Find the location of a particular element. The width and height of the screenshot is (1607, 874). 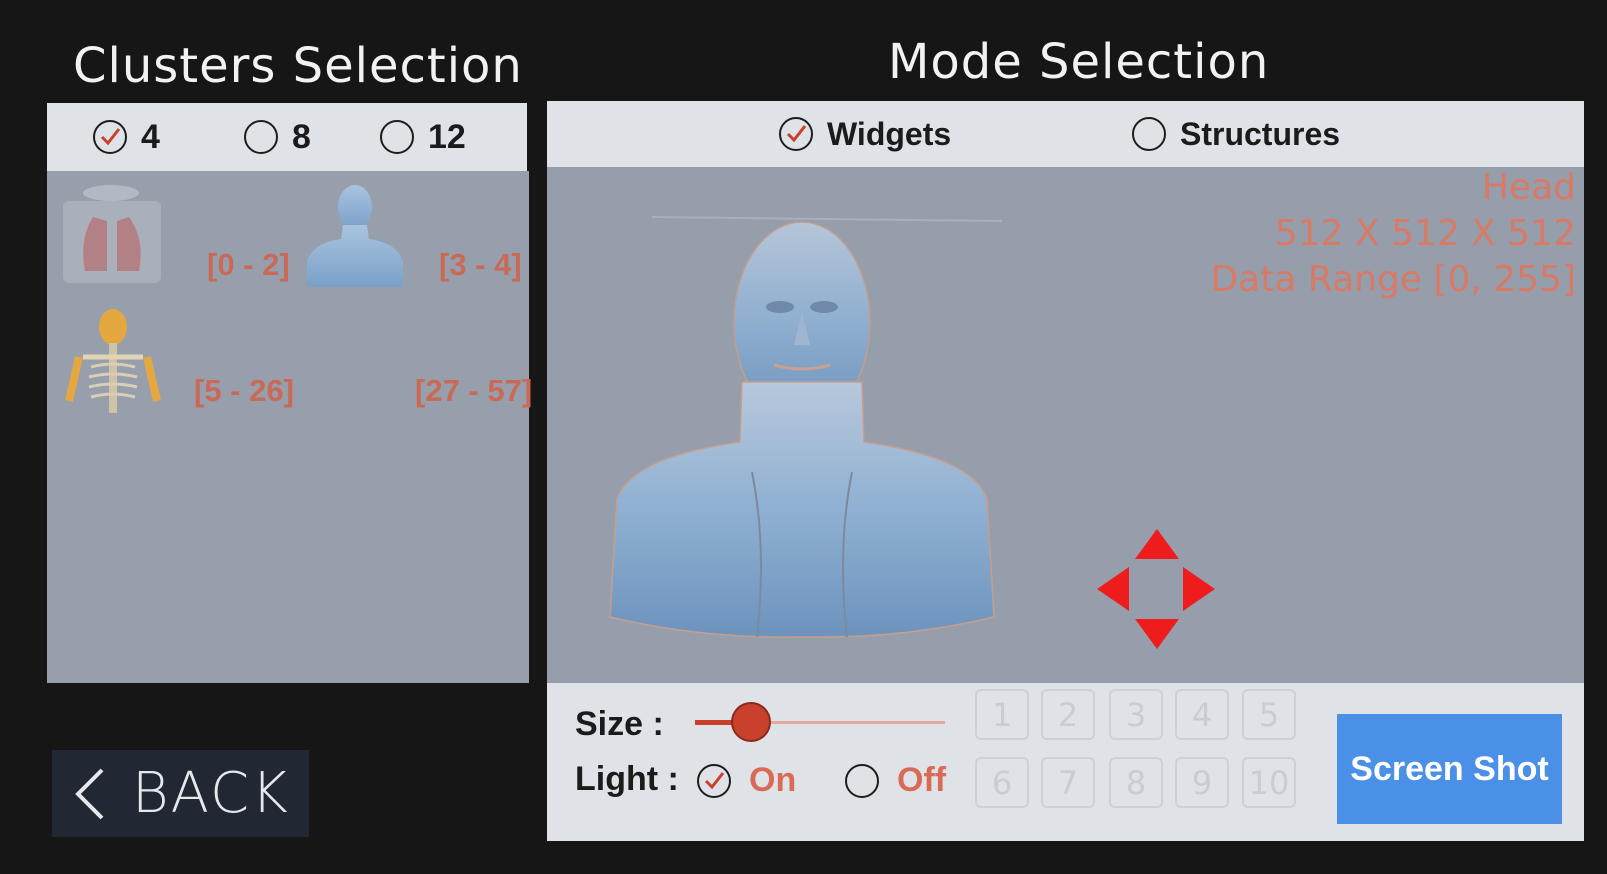

number-button-1: 1 is located at coordinates (1002, 714).